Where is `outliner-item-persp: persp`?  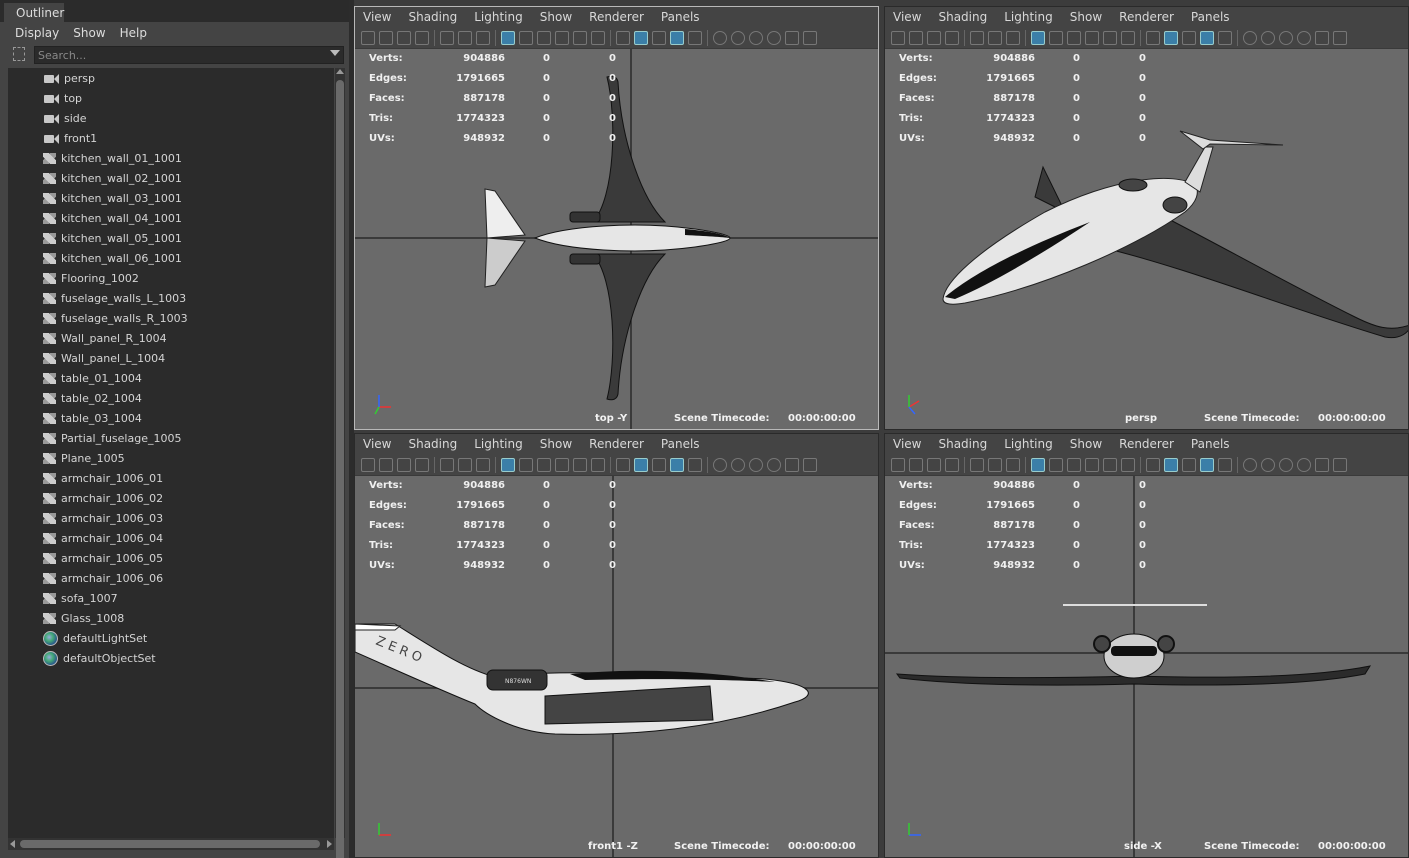
outliner-item-persp: persp is located at coordinates (171, 78).